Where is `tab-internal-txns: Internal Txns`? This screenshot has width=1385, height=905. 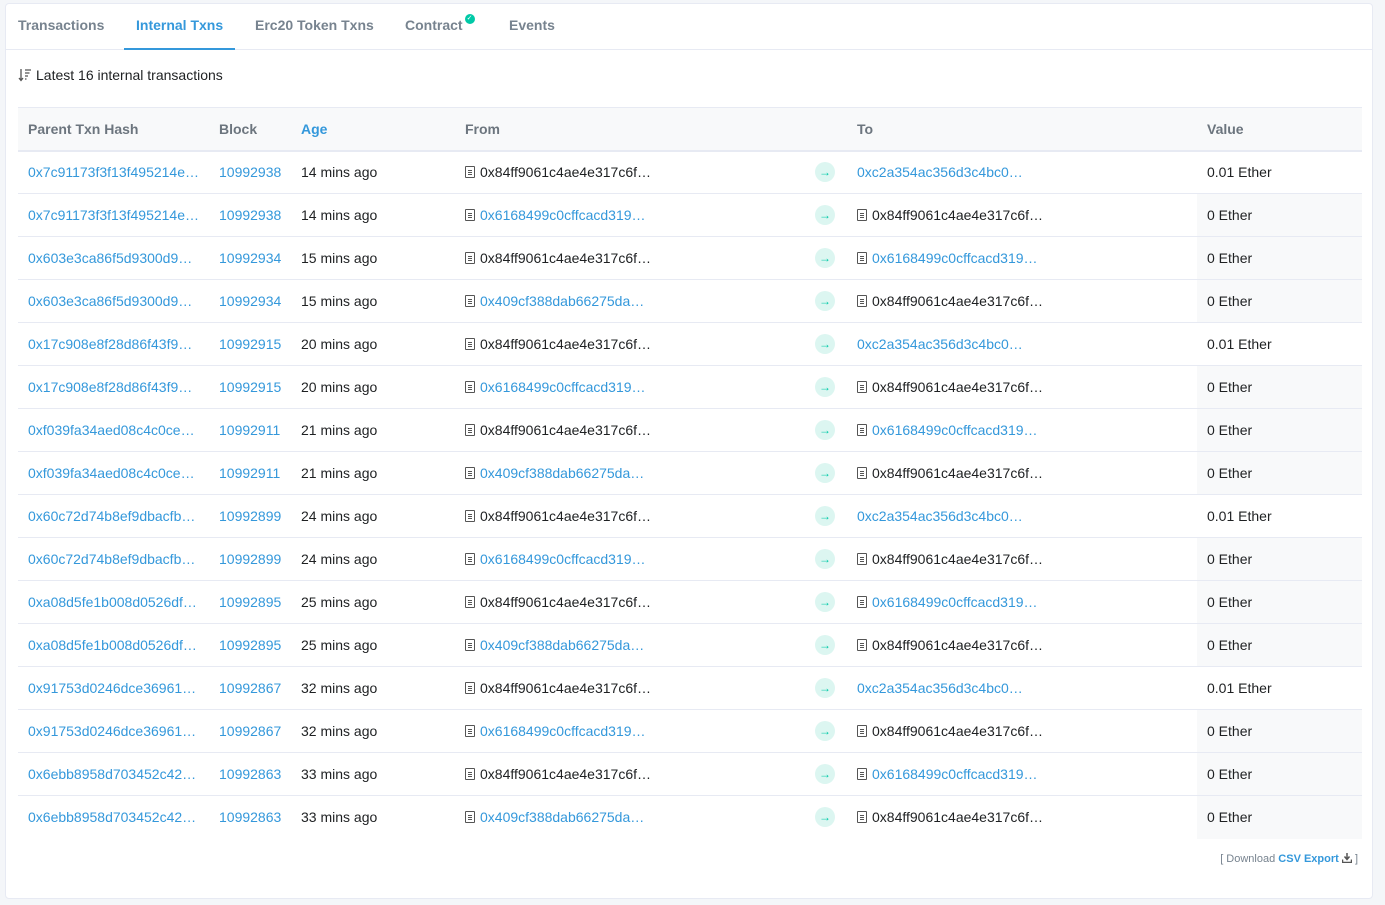
tab-internal-txns: Internal Txns is located at coordinates (180, 27).